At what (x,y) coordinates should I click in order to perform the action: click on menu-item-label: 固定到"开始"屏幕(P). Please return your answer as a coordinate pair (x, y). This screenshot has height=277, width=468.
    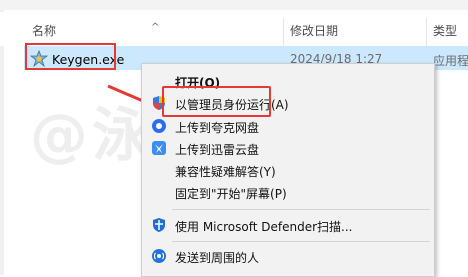
    Looking at the image, I should click on (231, 194).